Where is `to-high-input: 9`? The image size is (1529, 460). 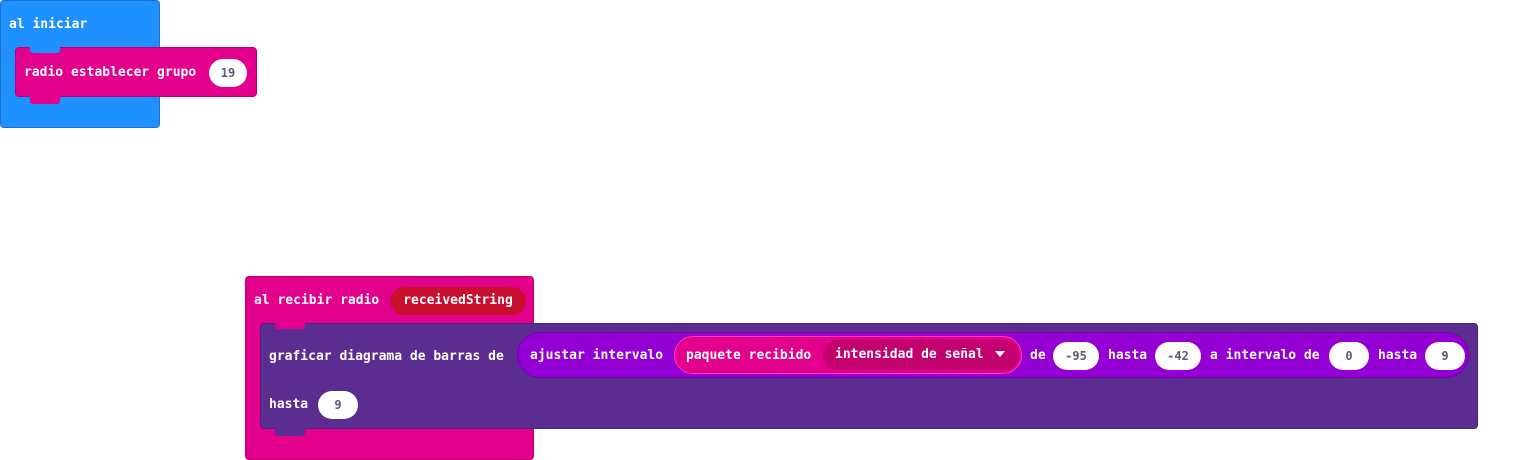
to-high-input: 9 is located at coordinates (1445, 356).